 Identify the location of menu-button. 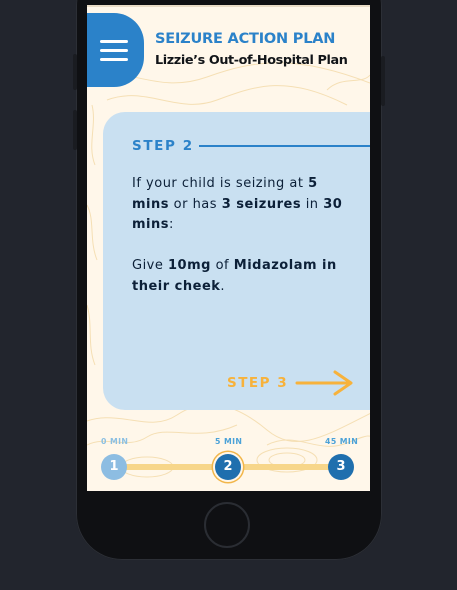
(115, 50).